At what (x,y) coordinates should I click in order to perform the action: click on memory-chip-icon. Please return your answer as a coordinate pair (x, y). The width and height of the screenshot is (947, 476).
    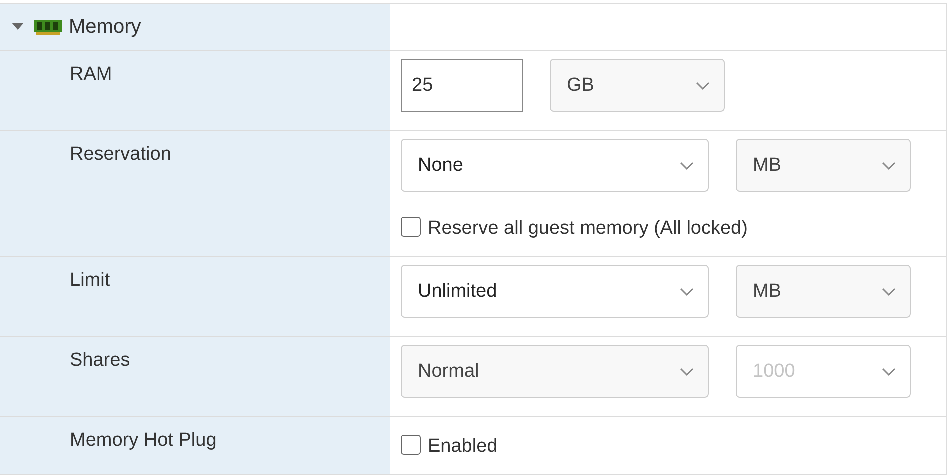
    Looking at the image, I should click on (48, 27).